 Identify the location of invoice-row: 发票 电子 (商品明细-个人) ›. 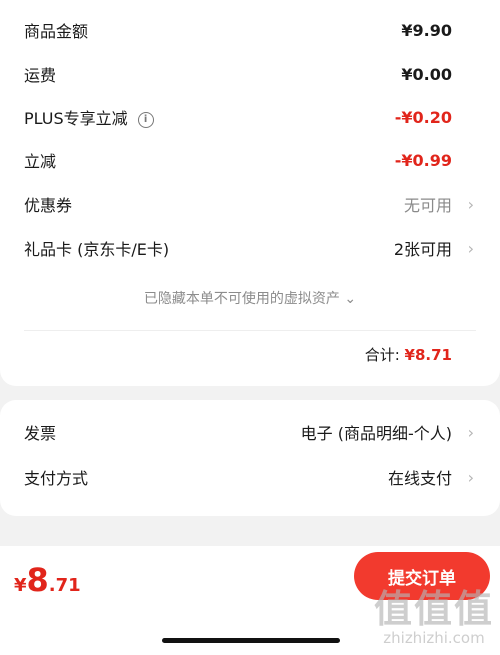
(250, 432).